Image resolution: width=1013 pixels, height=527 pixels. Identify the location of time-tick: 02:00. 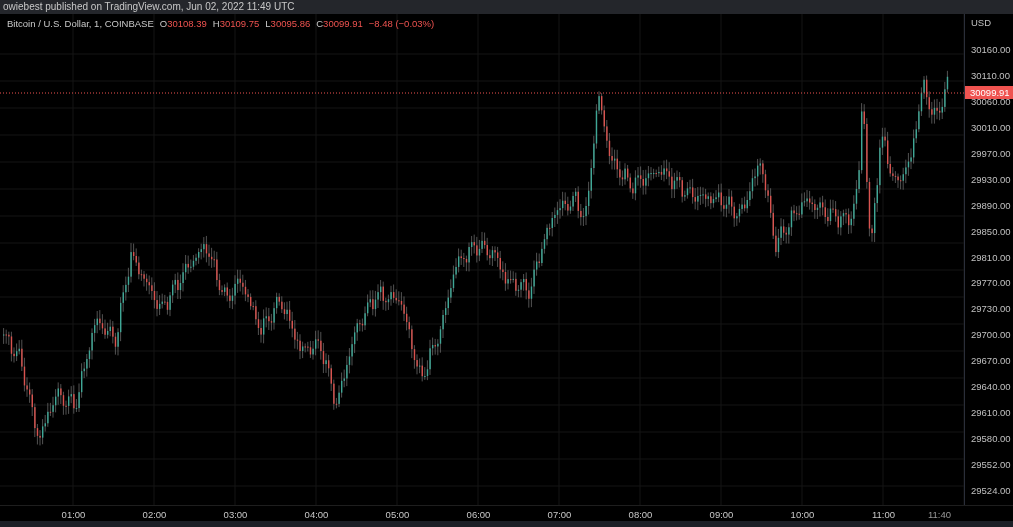
(154, 515).